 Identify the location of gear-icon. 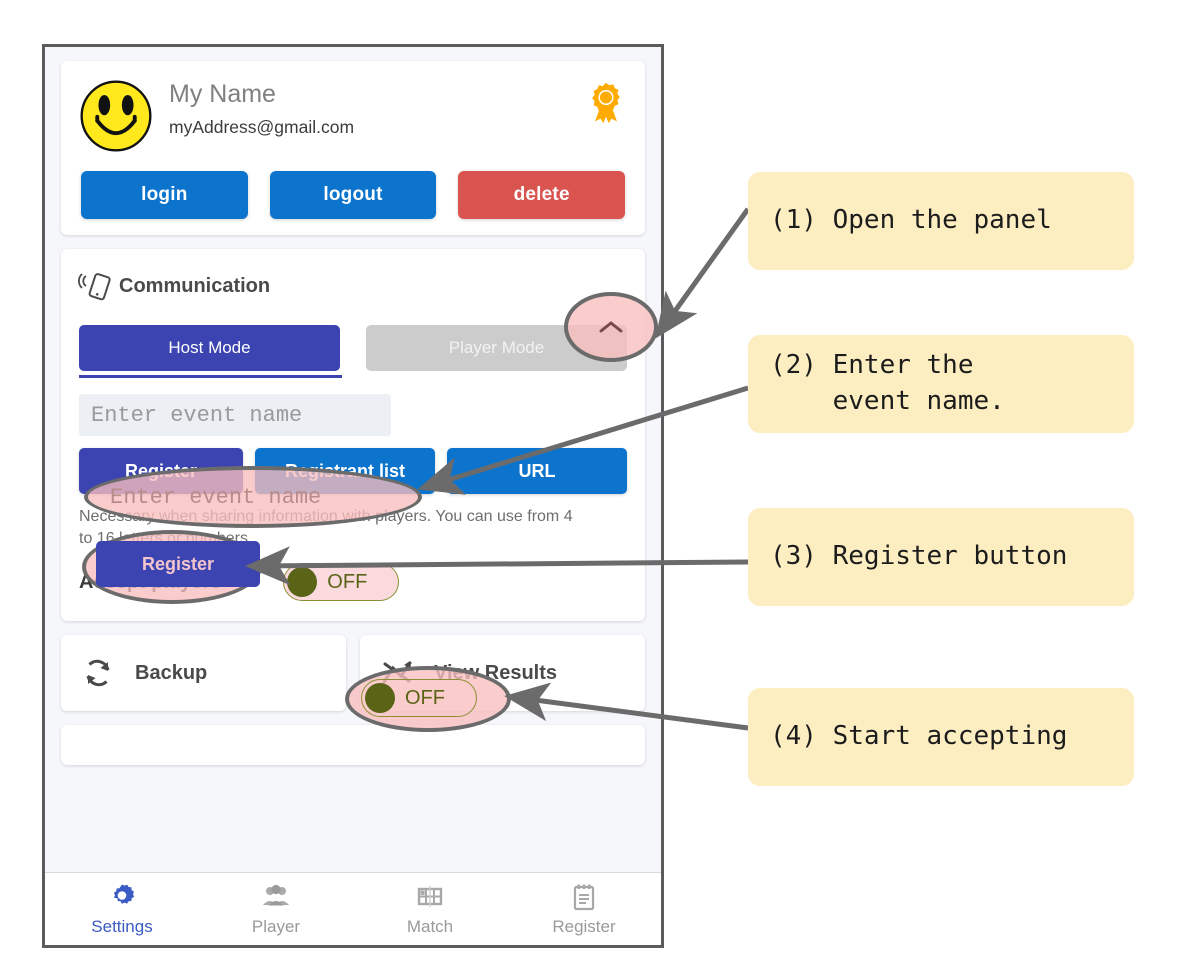
(124, 894).